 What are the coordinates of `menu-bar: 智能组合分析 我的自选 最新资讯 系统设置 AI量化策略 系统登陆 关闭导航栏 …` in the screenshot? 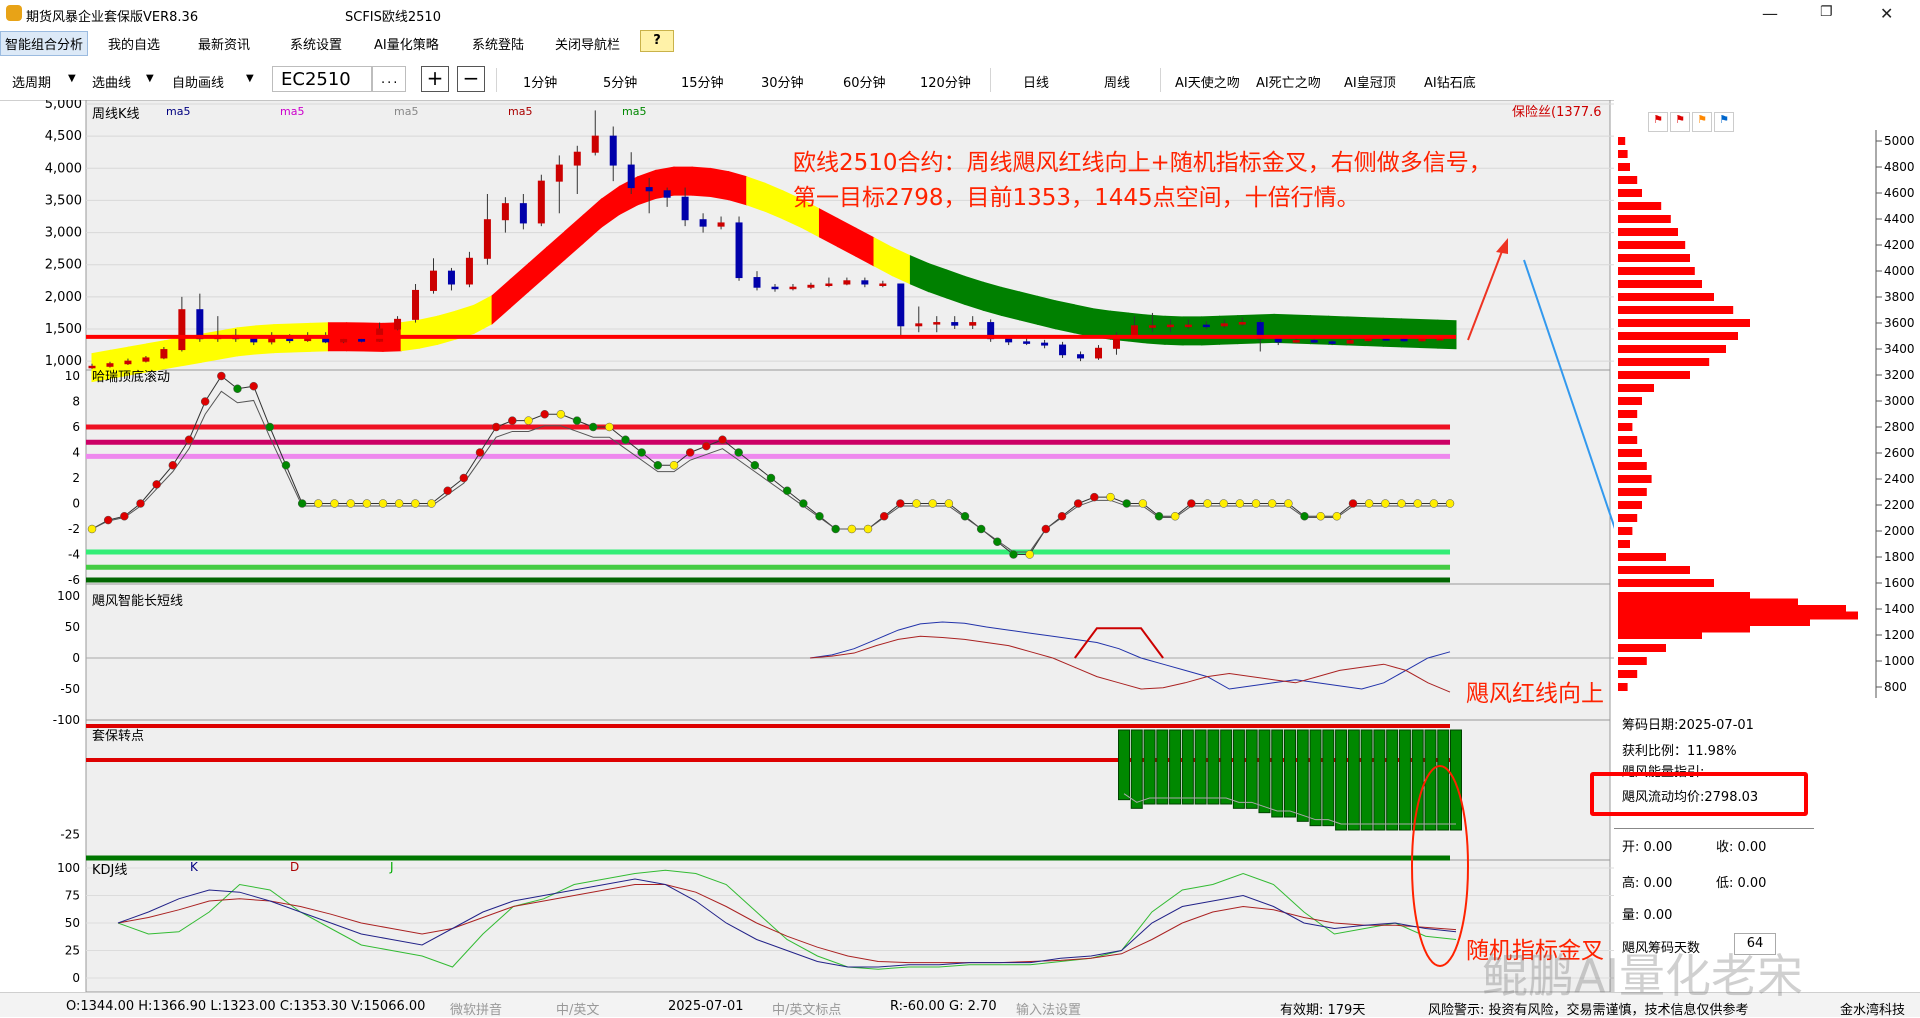 It's located at (960, 42).